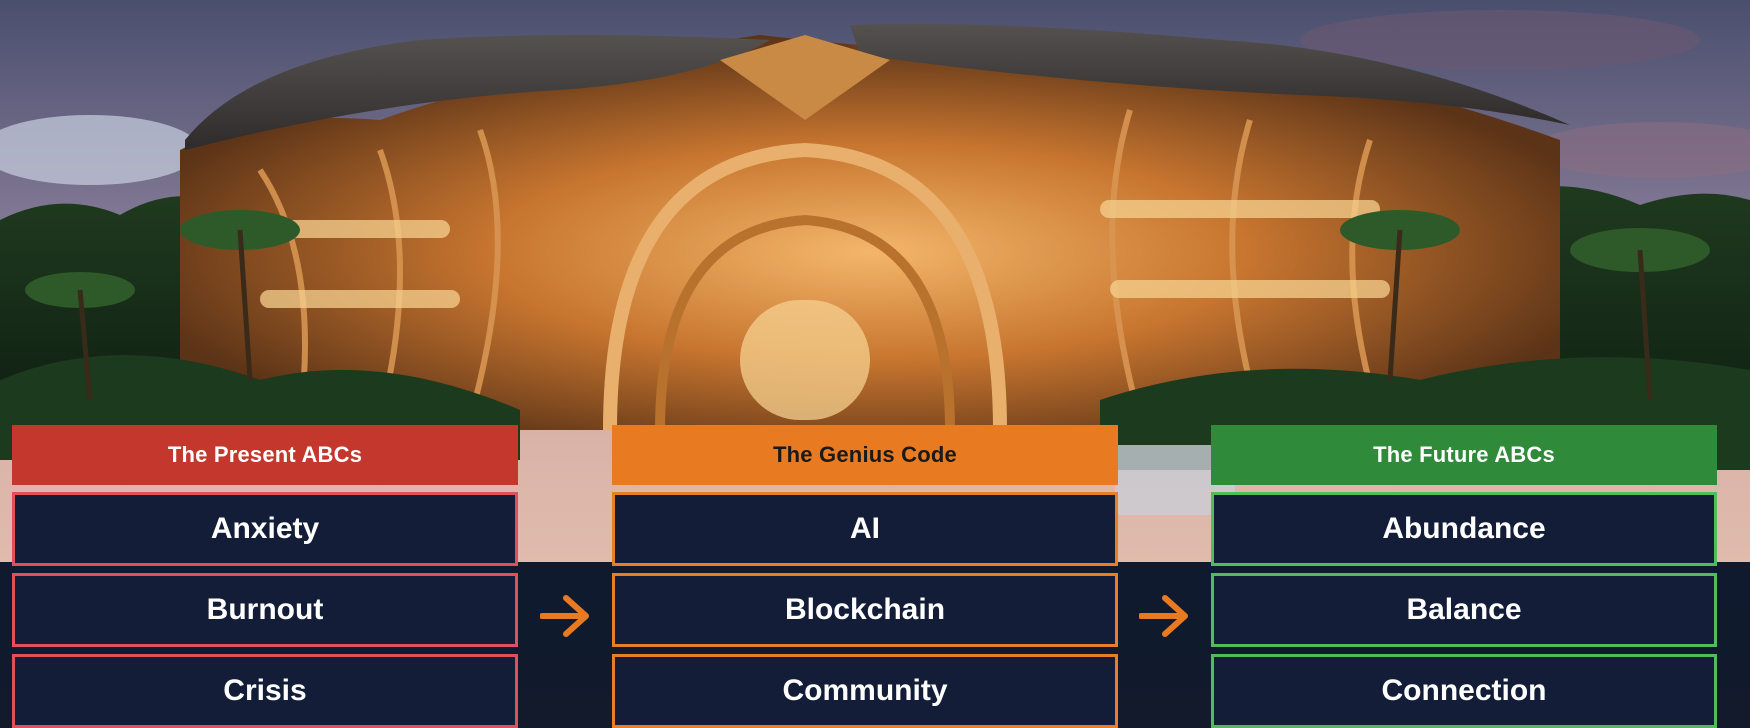 The width and height of the screenshot is (1750, 728). What do you see at coordinates (265, 691) in the screenshot?
I see `present-item-crisis: Crisis` at bounding box center [265, 691].